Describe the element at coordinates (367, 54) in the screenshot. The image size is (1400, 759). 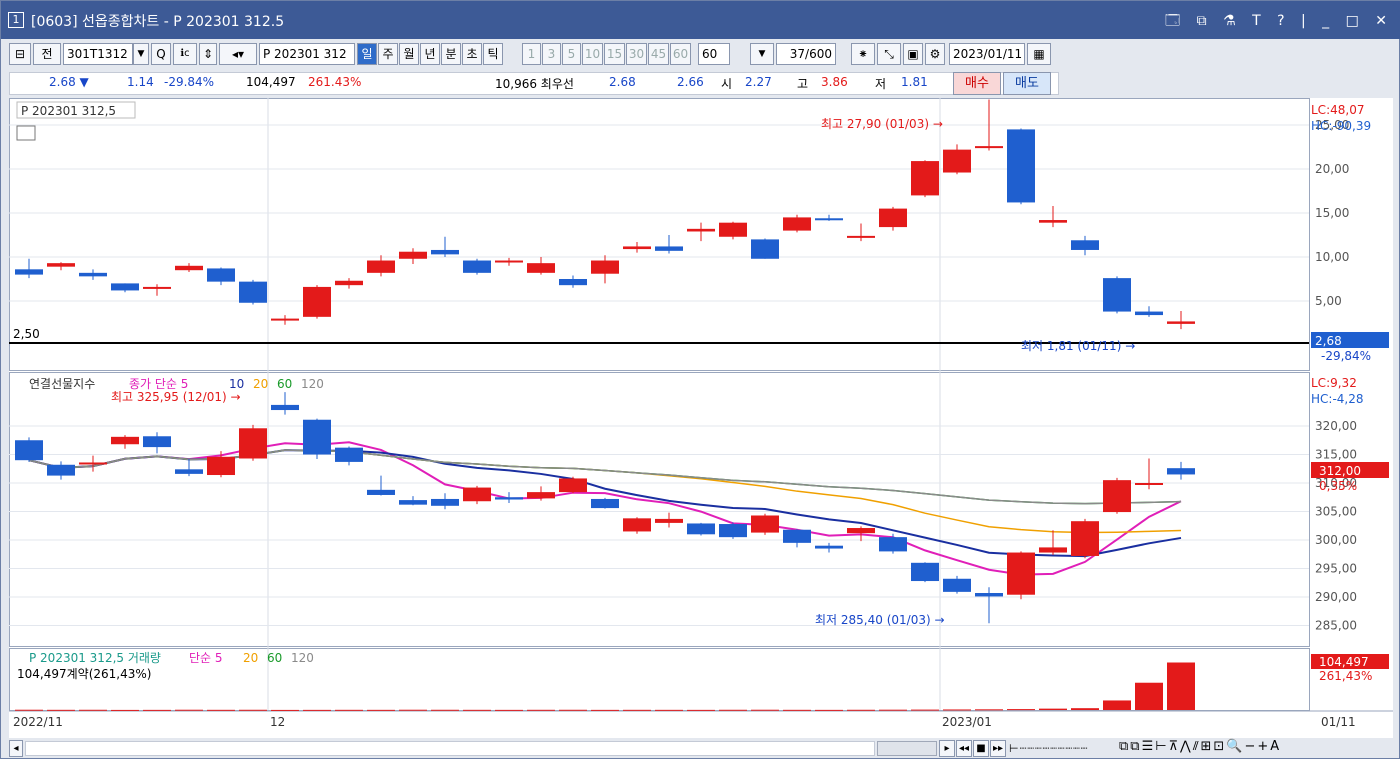
I see `period-1: 일` at that location.